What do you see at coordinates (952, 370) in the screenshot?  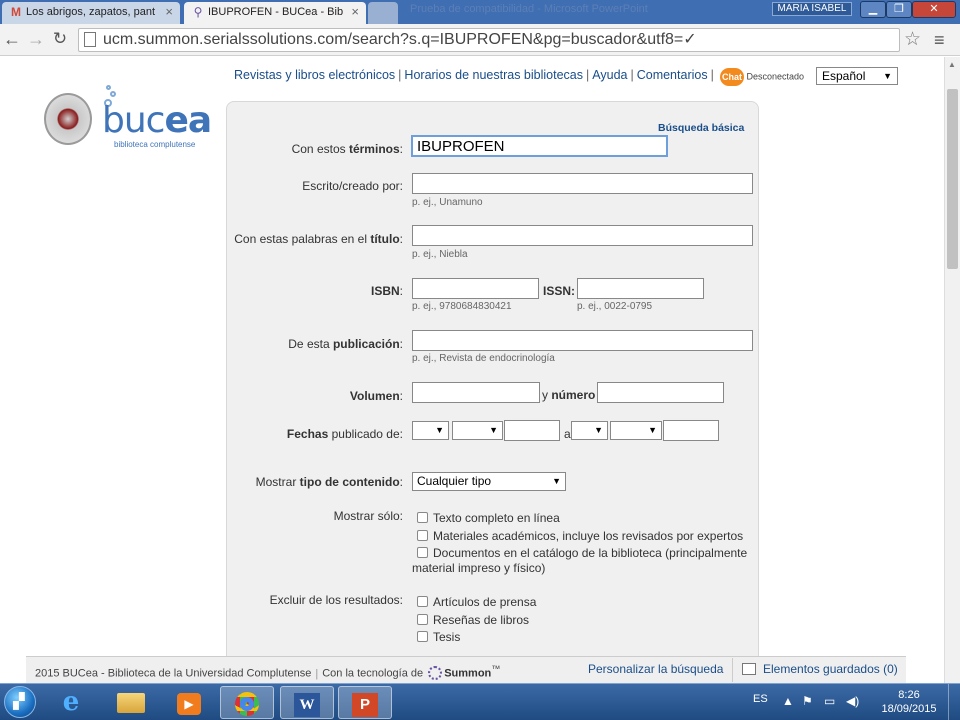 I see `page-scrollbar: ▲` at bounding box center [952, 370].